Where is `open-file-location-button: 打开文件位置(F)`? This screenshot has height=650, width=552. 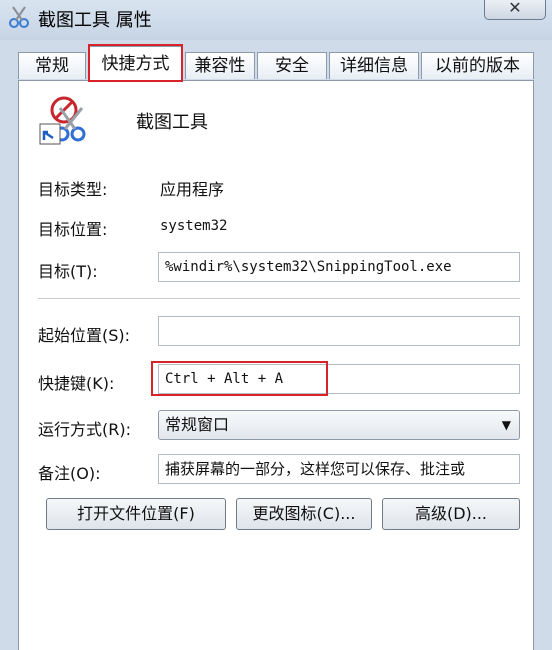 open-file-location-button: 打开文件位置(F) is located at coordinates (136, 514).